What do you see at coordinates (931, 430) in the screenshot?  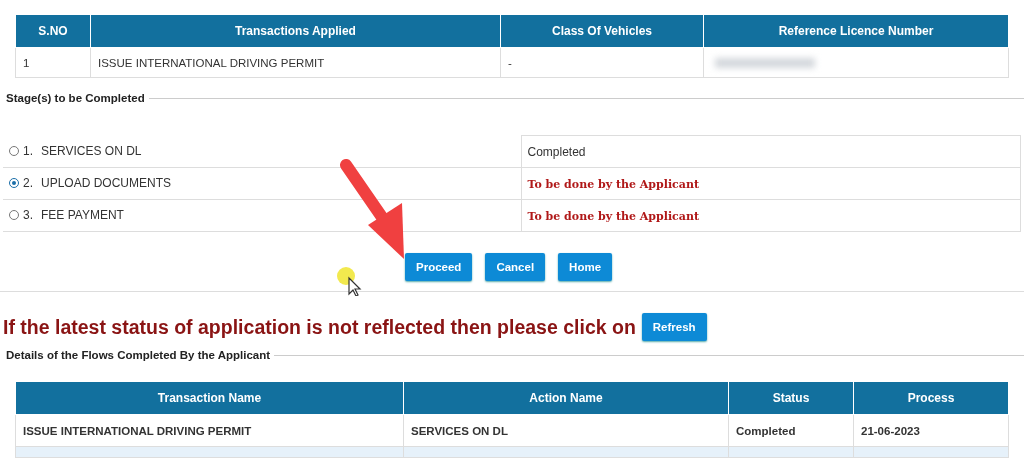 I see `table-cell: 21-06-2023` at bounding box center [931, 430].